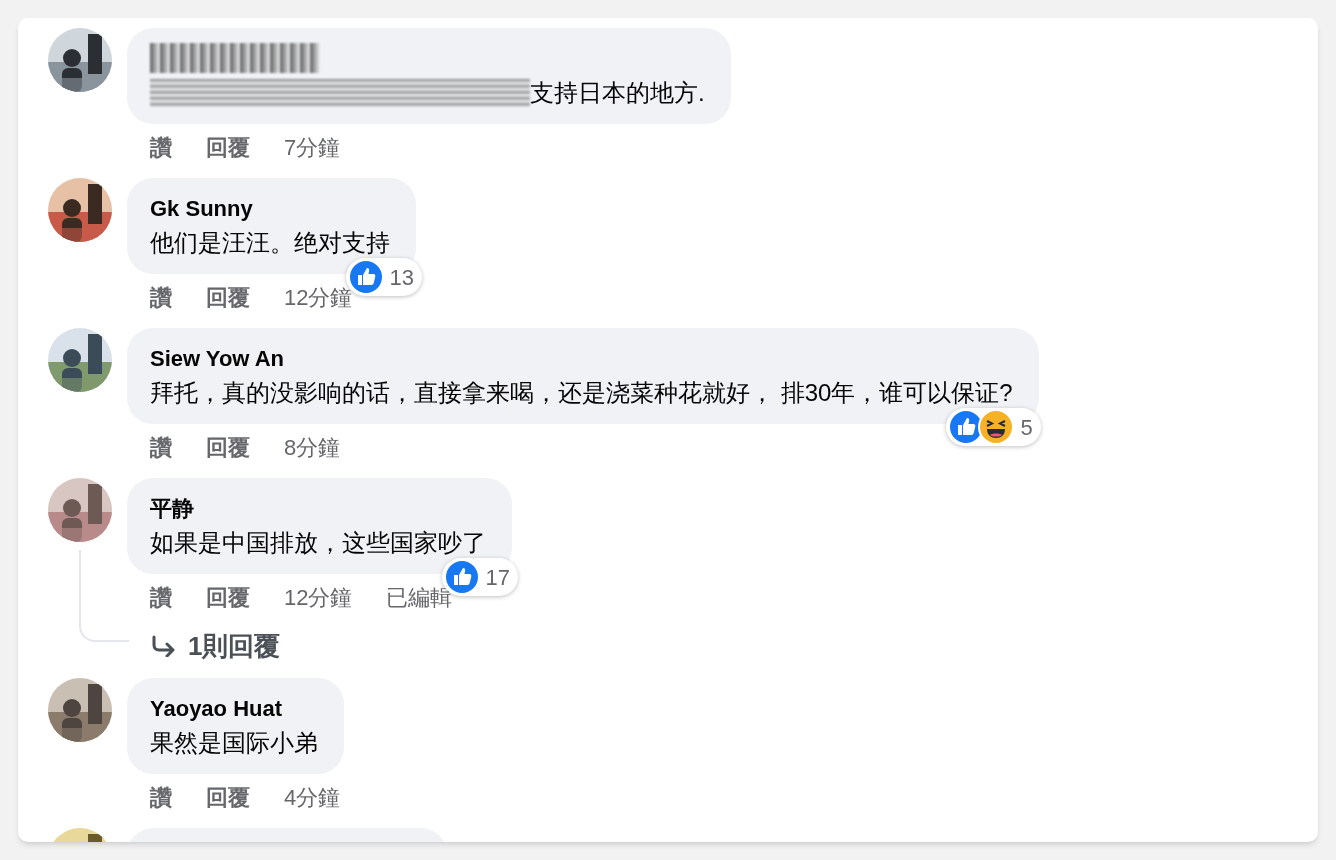 Image resolution: width=1336 pixels, height=860 pixels. Describe the element at coordinates (617, 93) in the screenshot. I see `comment-text: 支持日本的地方.` at that location.